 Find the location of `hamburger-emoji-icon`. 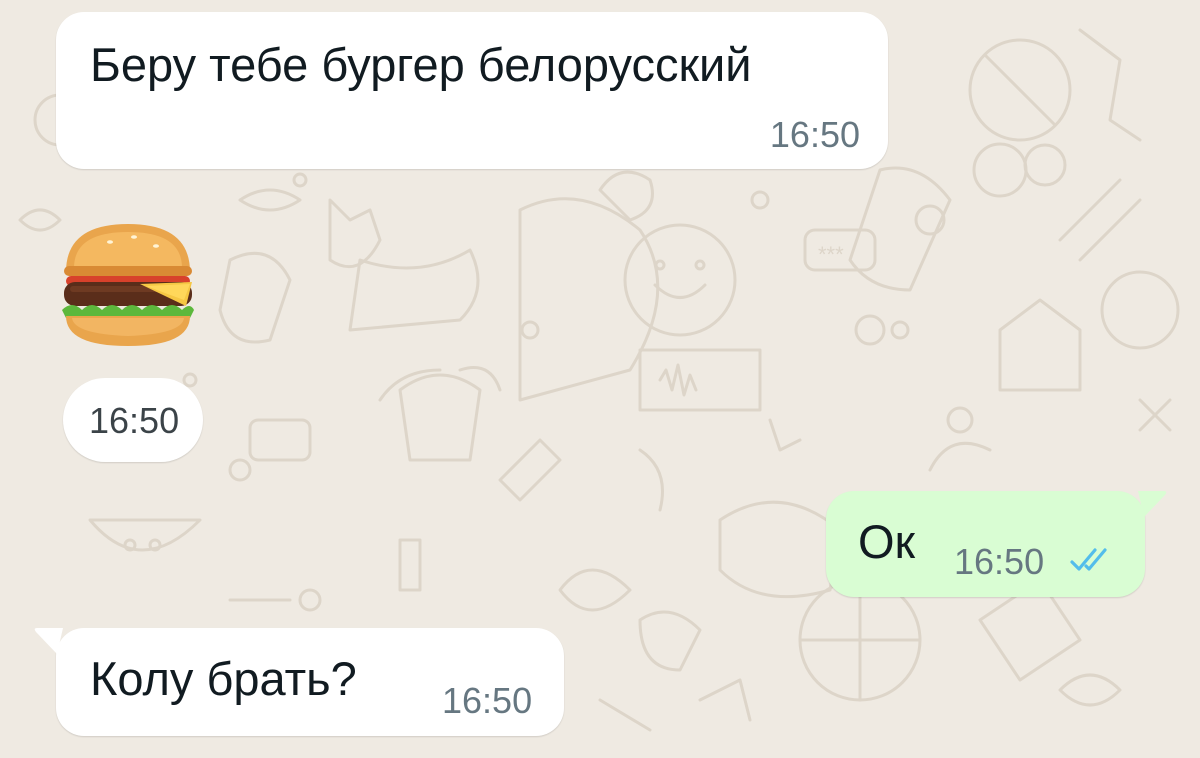

hamburger-emoji-icon is located at coordinates (128, 285).